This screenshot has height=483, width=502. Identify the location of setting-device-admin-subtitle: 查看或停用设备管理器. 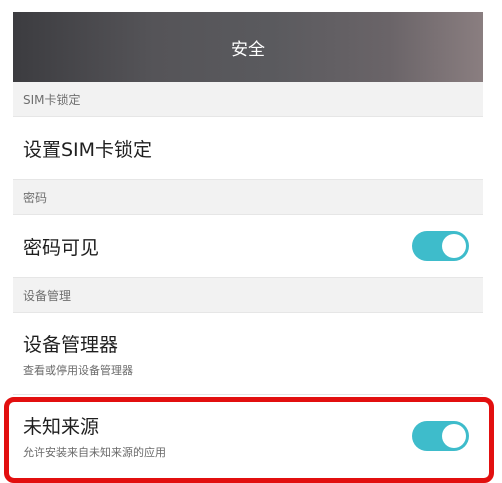
(78, 370).